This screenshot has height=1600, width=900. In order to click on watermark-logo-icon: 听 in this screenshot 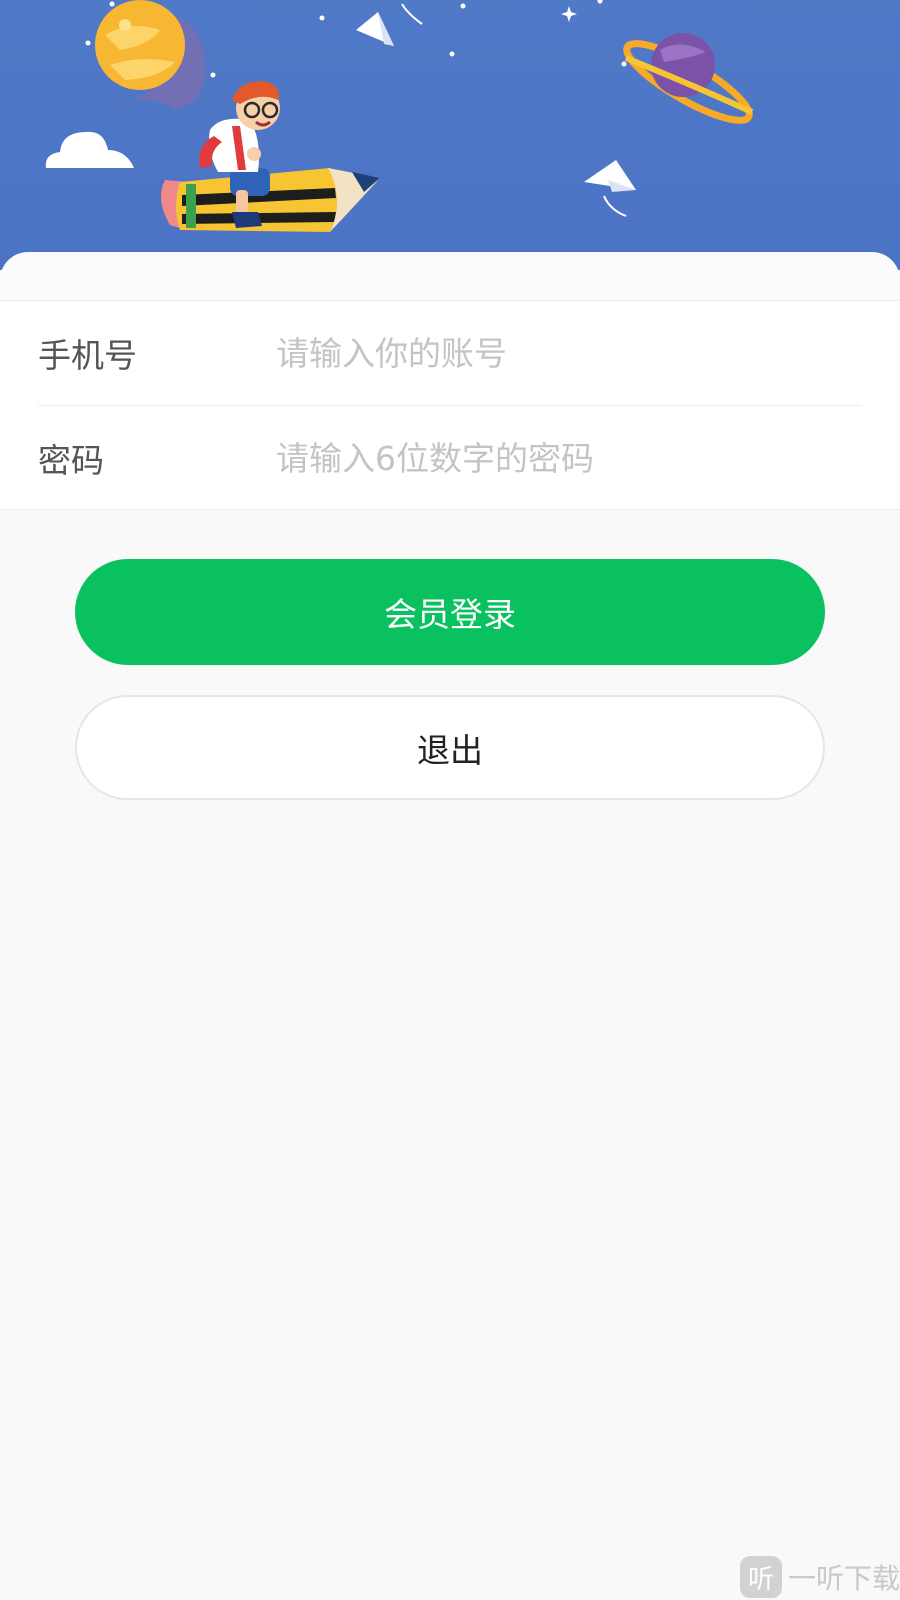, I will do `click(760, 1577)`.